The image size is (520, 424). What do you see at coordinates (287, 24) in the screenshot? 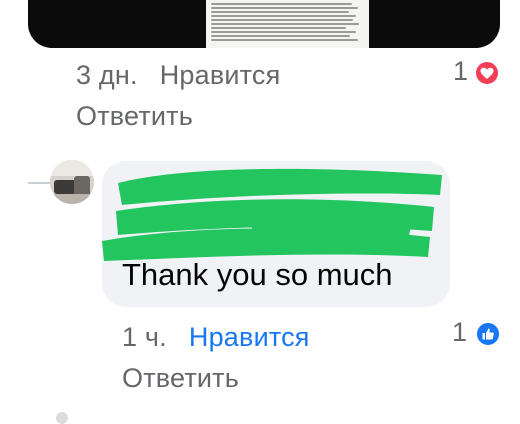
I see `document-photo` at bounding box center [287, 24].